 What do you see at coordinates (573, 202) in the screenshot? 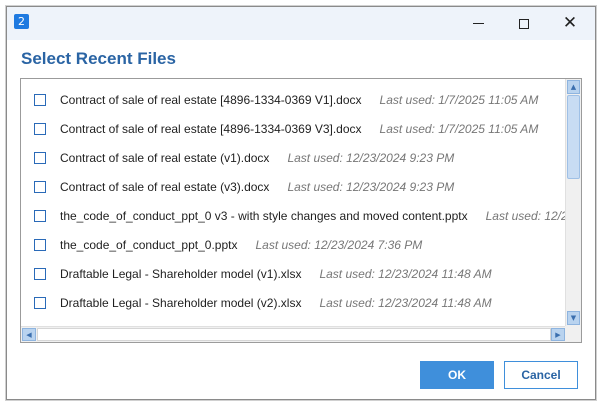
I see `vertical-scrollbar: ▲ ▼` at bounding box center [573, 202].